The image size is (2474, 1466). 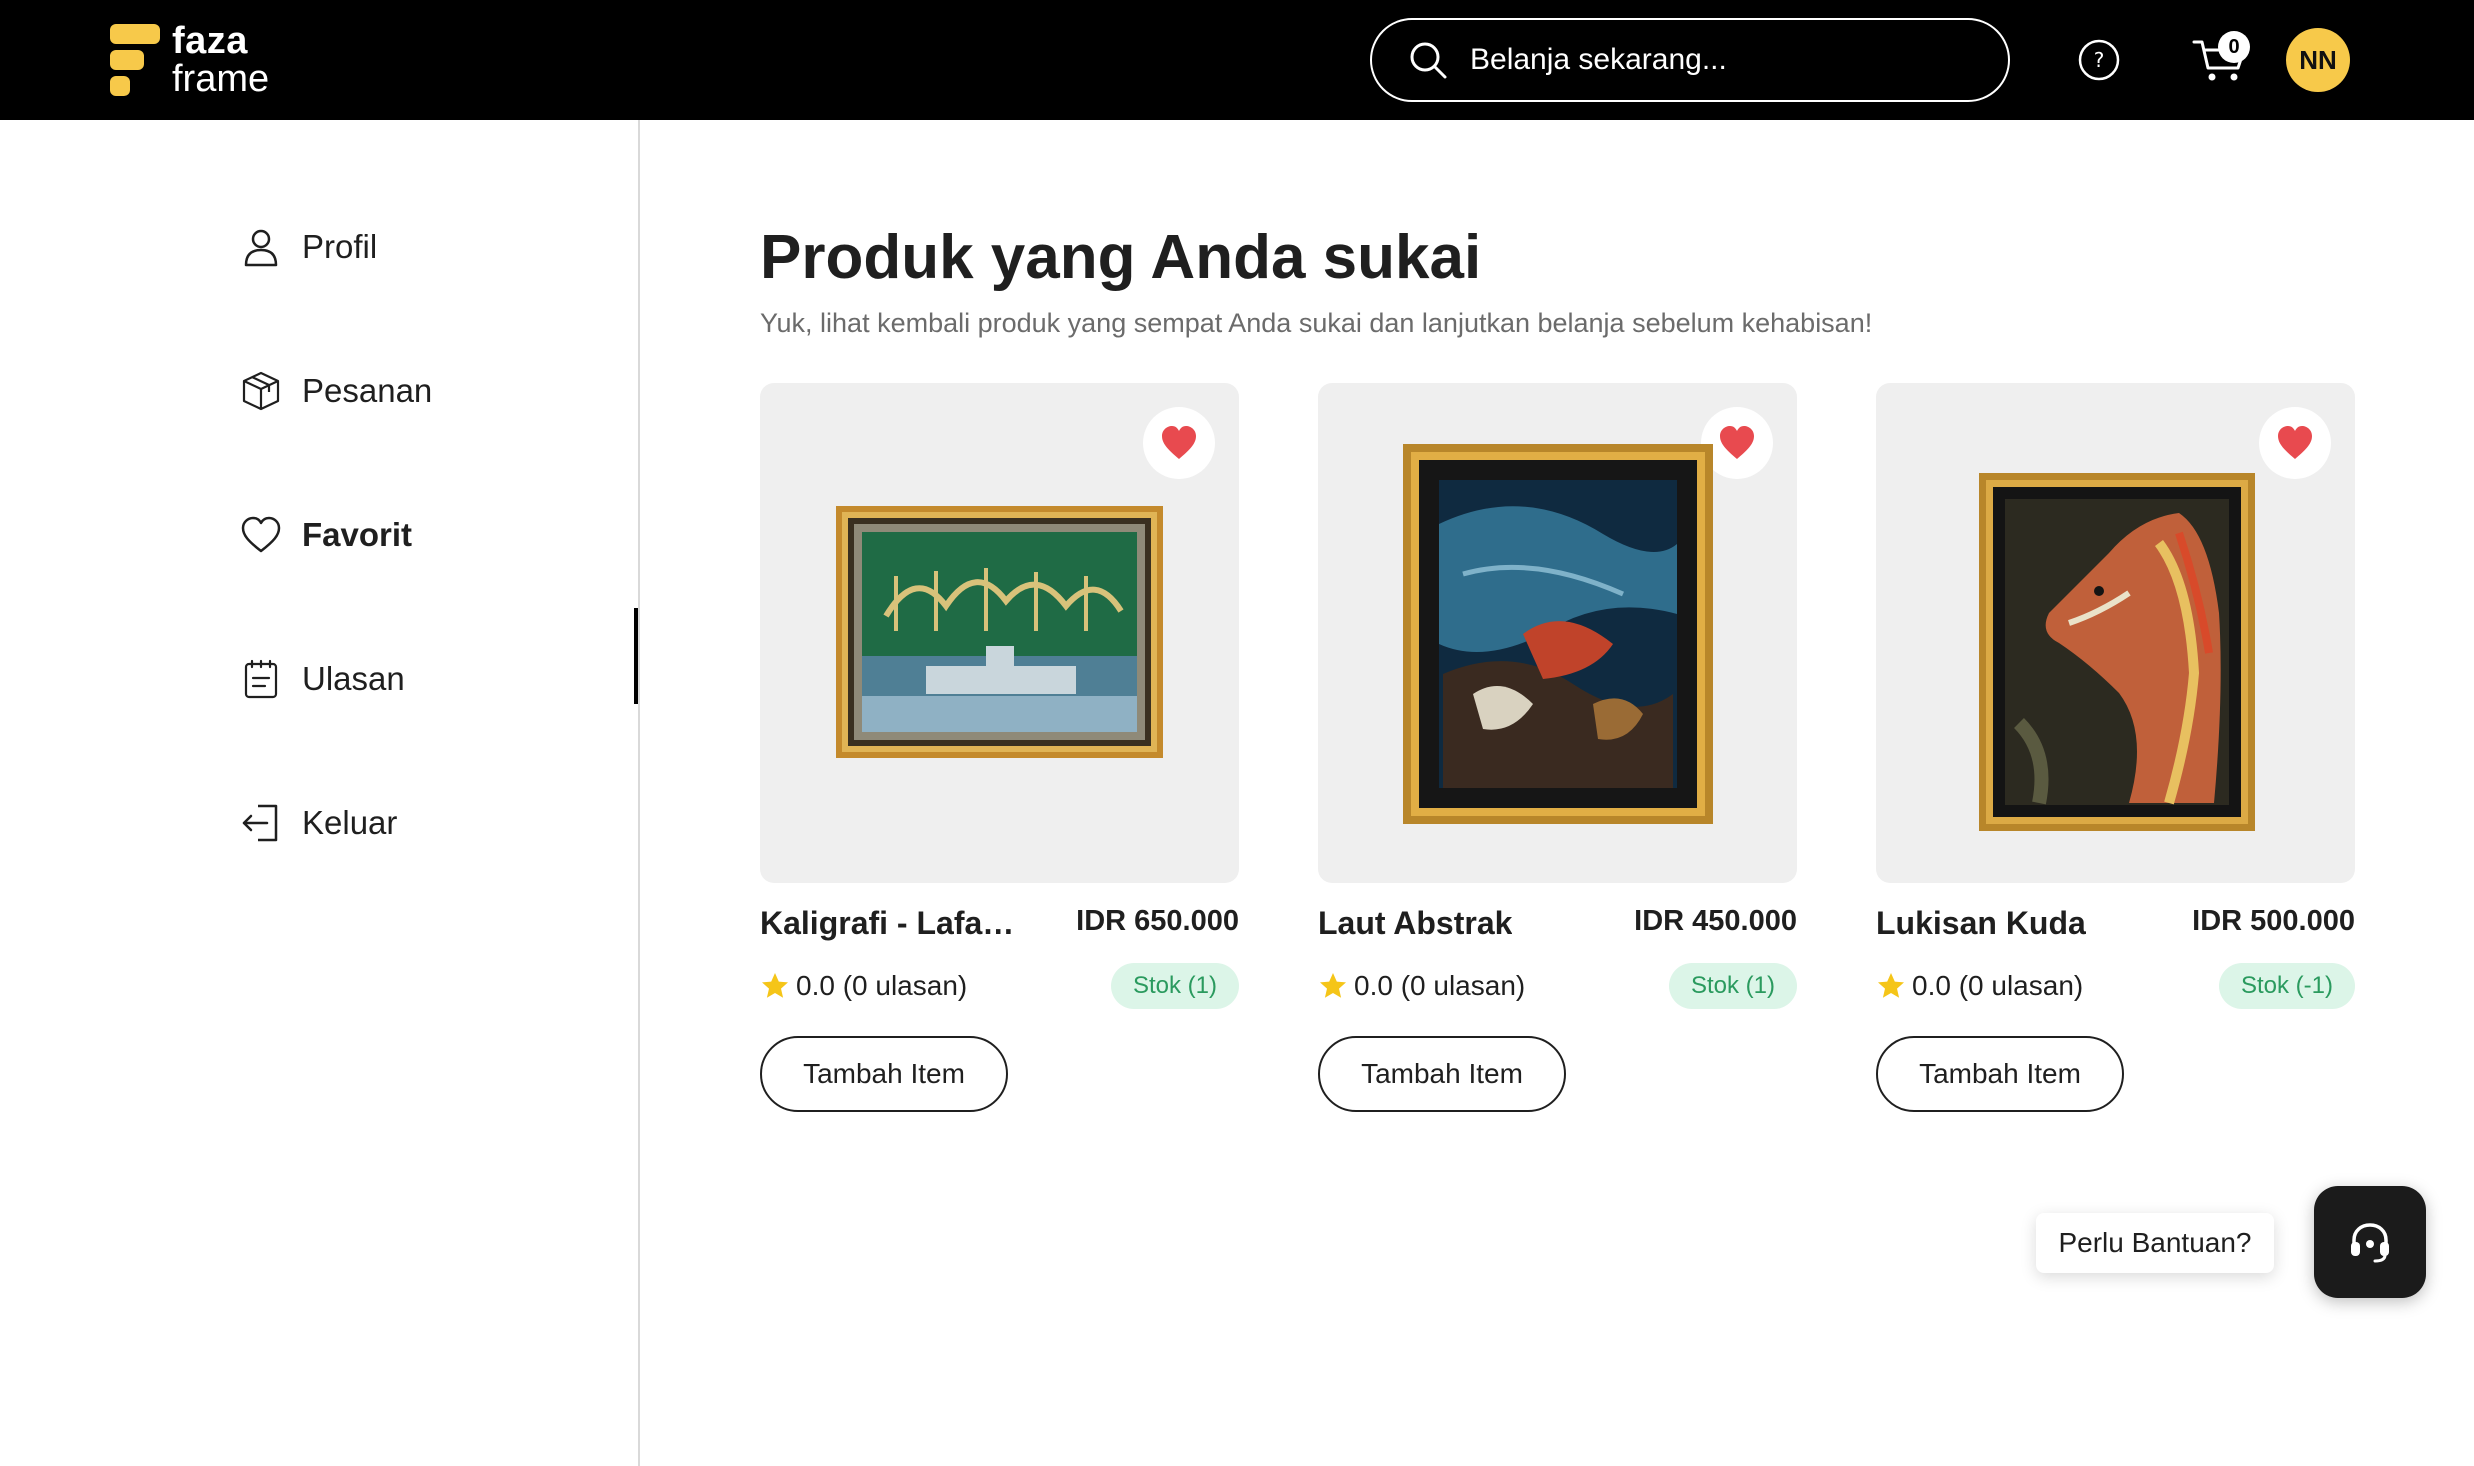 I want to click on product-image-horse, so click(x=2117, y=652).